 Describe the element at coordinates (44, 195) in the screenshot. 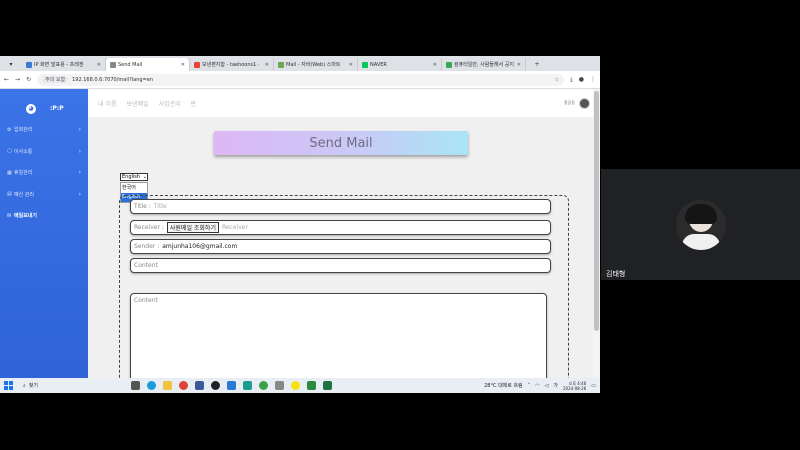

I see `sidebar-item-budget: ▤ 예산 관리 ›` at that location.